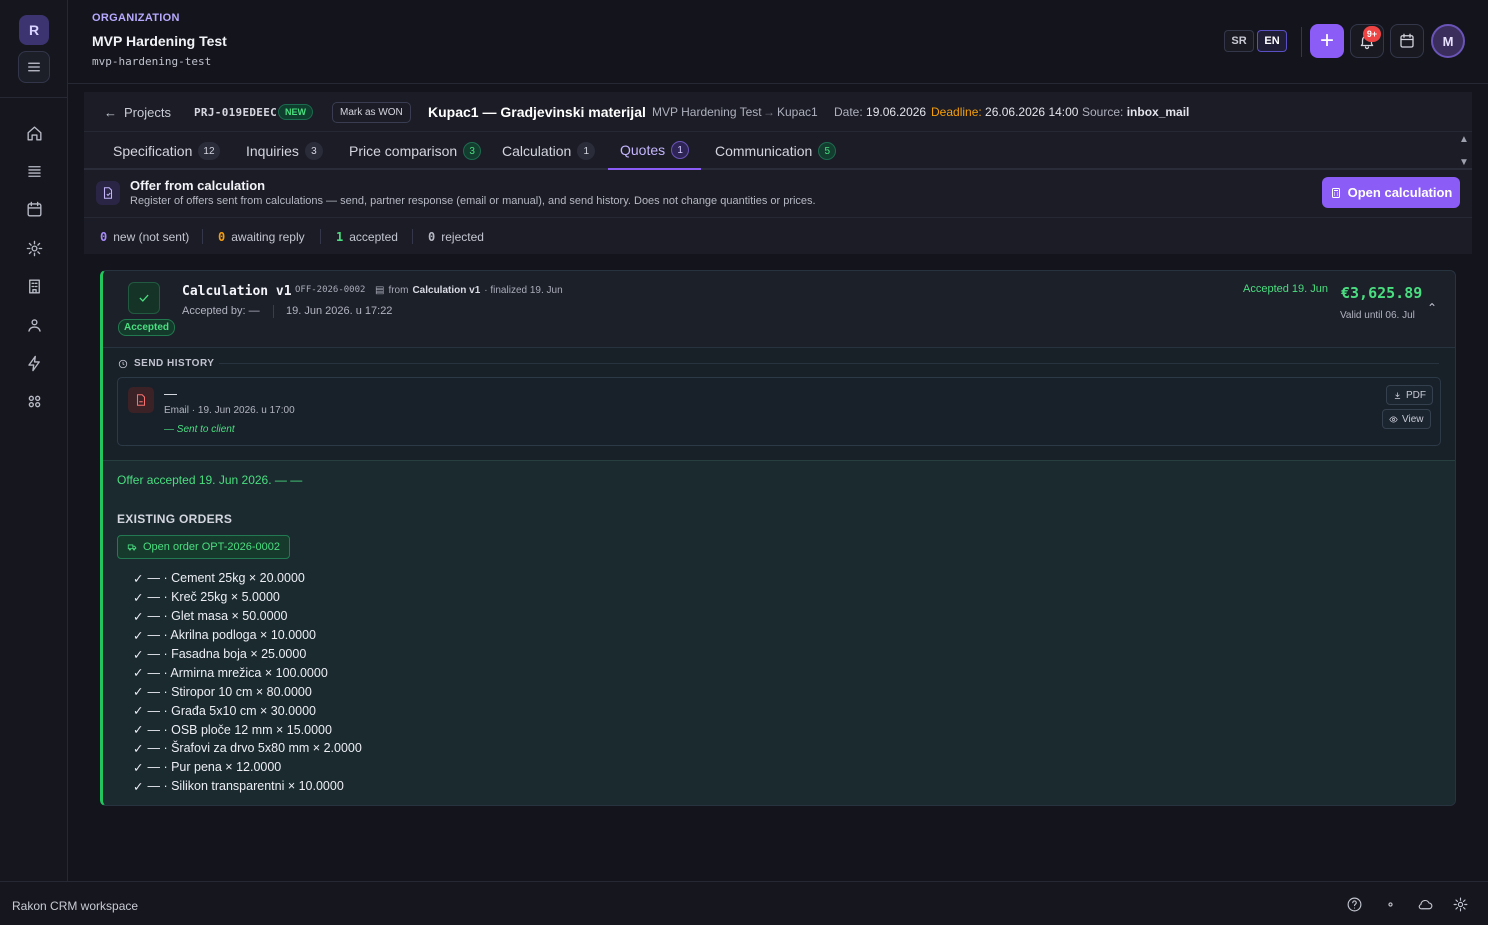 The image size is (1488, 925). Describe the element at coordinates (707, 112) in the screenshot. I see `project-org: MVP Hardening Test` at that location.